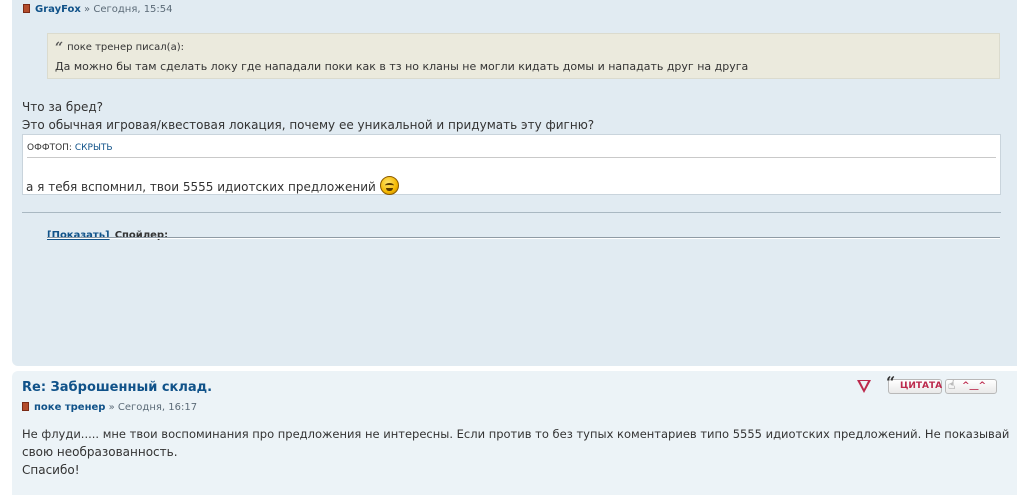 The width and height of the screenshot is (1017, 495). What do you see at coordinates (69, 407) in the screenshot?
I see `post-author: поке тренер` at bounding box center [69, 407].